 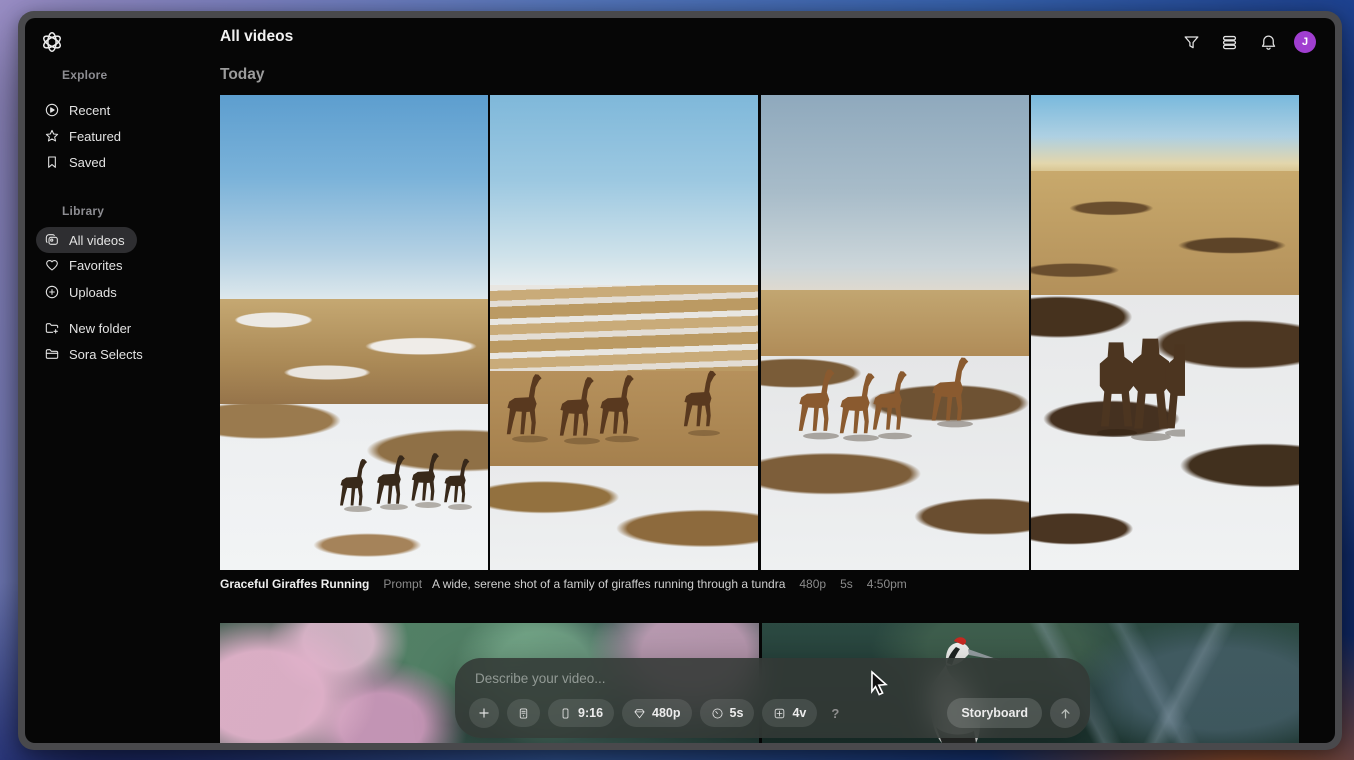 What do you see at coordinates (96, 265) in the screenshot?
I see `sidebar-item-label: Favorites` at bounding box center [96, 265].